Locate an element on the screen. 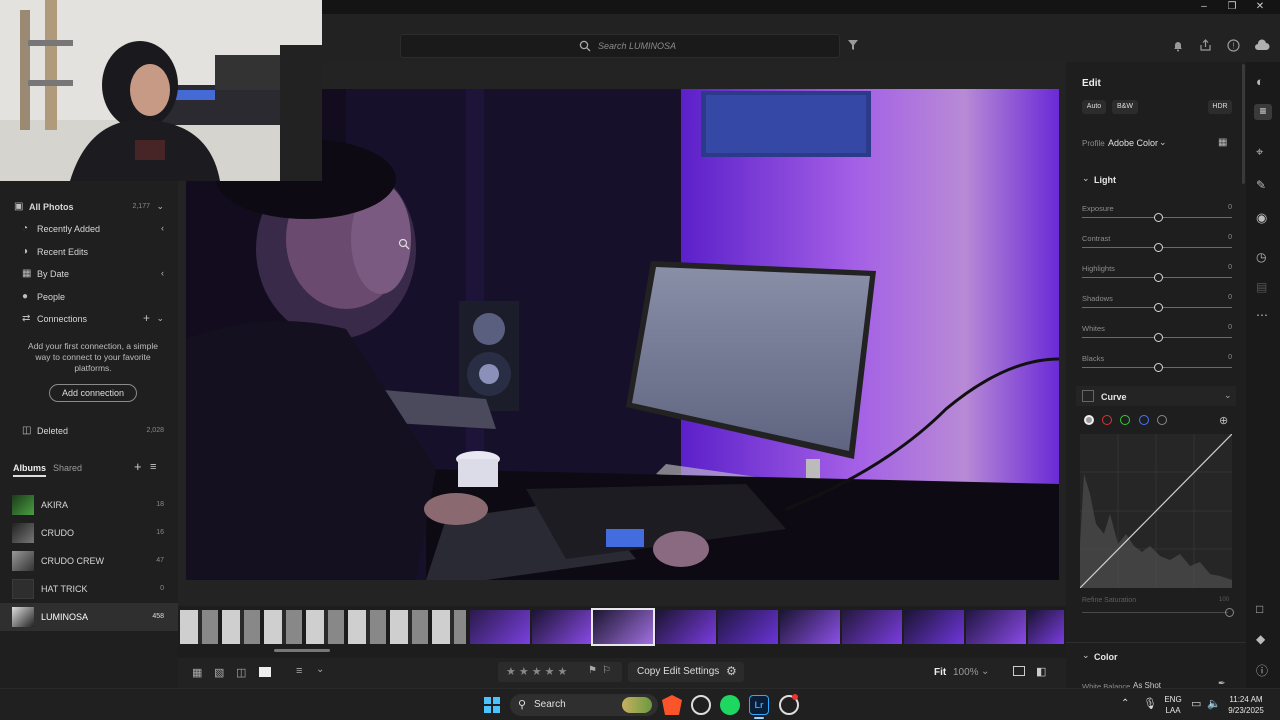  profile-browser-icon: ▦ is located at coordinates (1222, 142).